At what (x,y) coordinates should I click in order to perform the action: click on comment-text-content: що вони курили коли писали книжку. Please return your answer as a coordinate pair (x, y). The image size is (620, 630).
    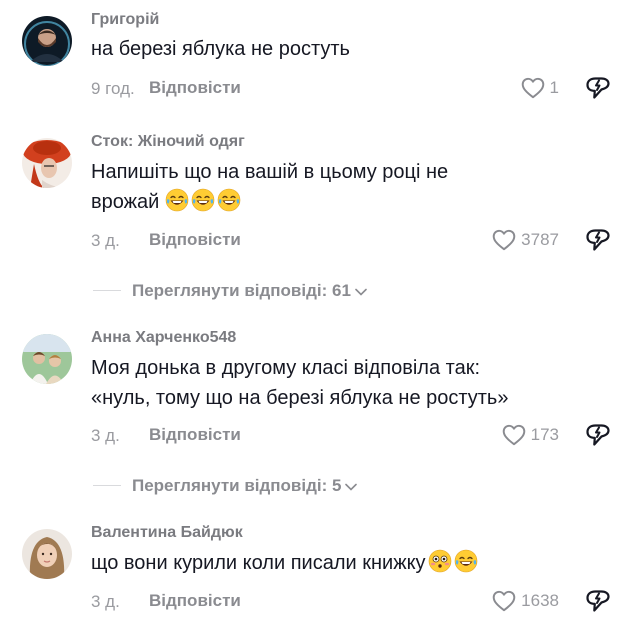
    Looking at the image, I should click on (258, 563).